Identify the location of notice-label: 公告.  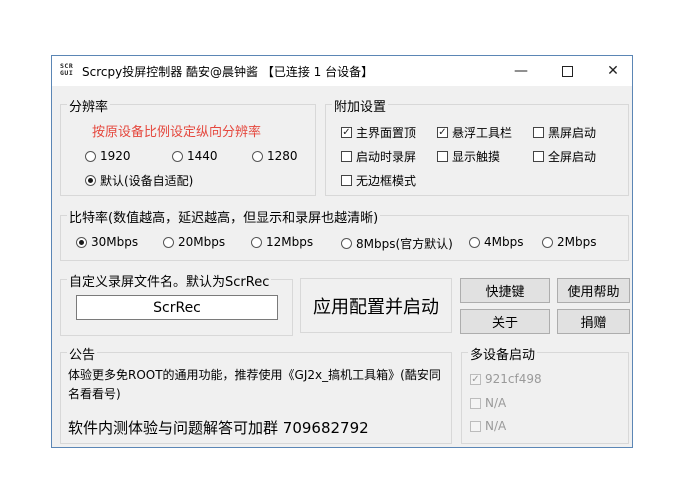
(82, 353).